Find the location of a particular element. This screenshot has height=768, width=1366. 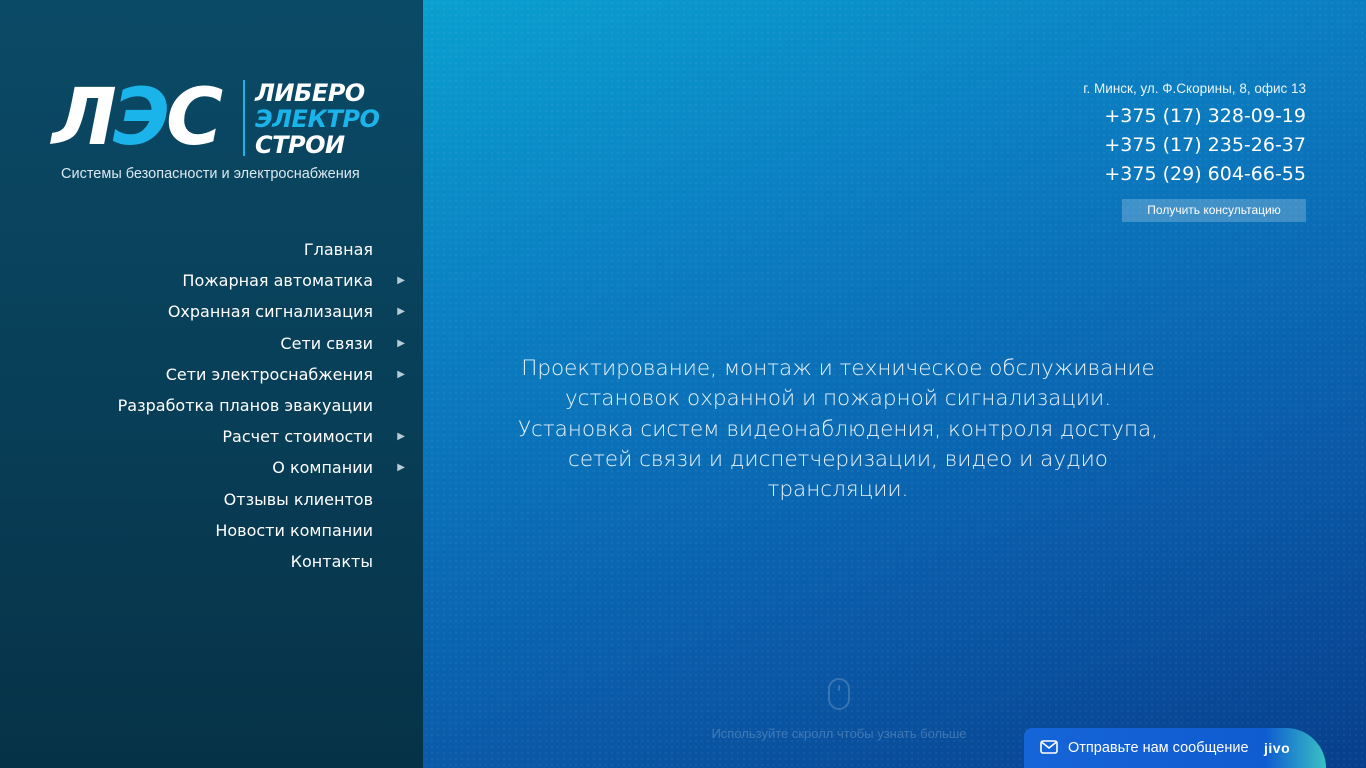

nav-item: Расчет стоимости ▶ is located at coordinates (224, 436).